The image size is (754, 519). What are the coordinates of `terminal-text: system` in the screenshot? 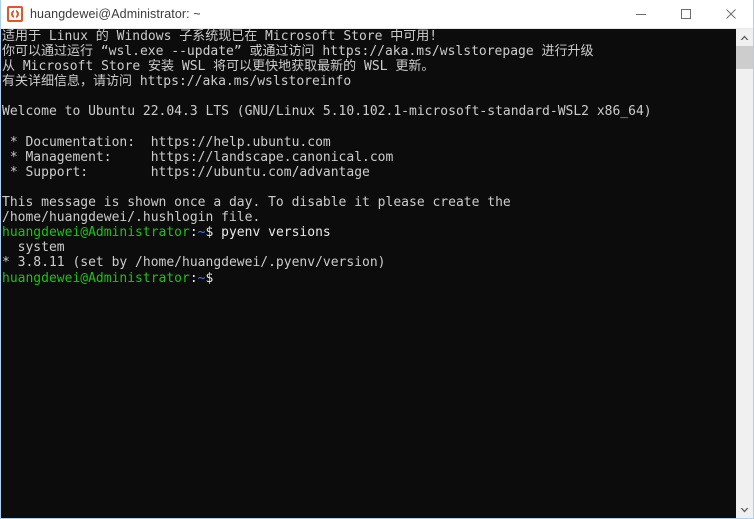 It's located at (33, 248).